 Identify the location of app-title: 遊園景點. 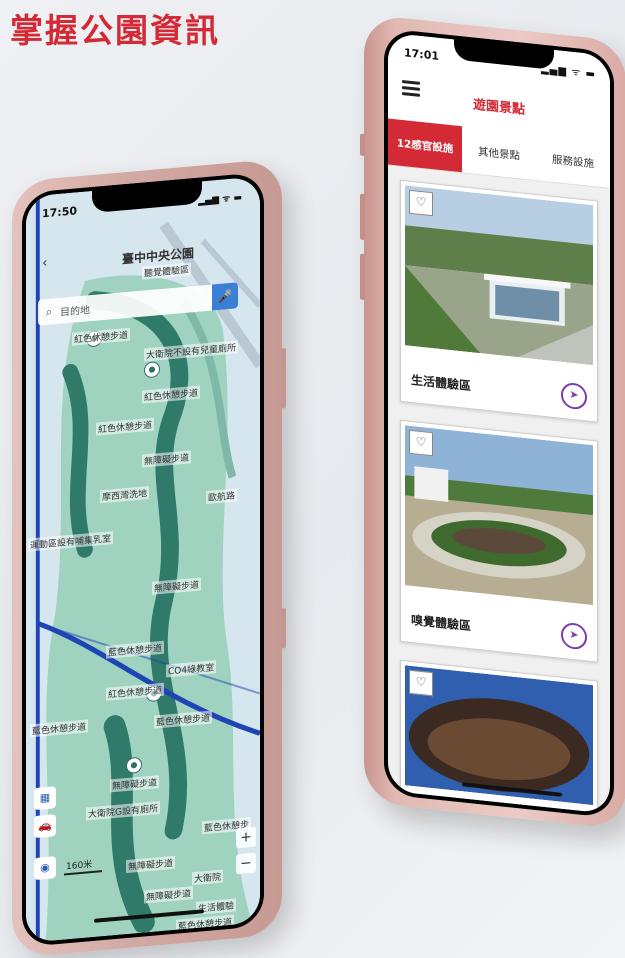
(498, 107).